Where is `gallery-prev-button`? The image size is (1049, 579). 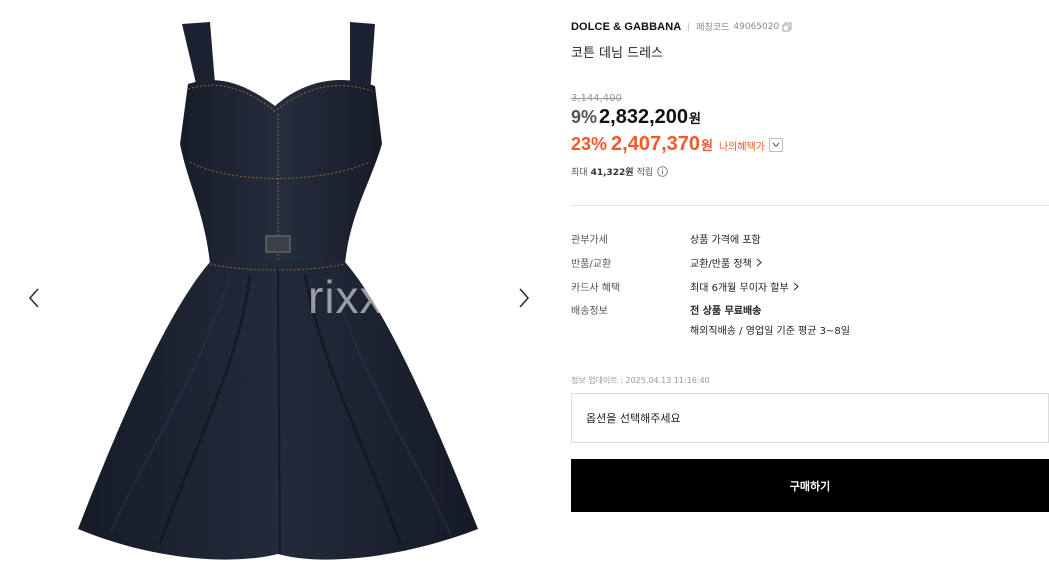
gallery-prev-button is located at coordinates (34, 298).